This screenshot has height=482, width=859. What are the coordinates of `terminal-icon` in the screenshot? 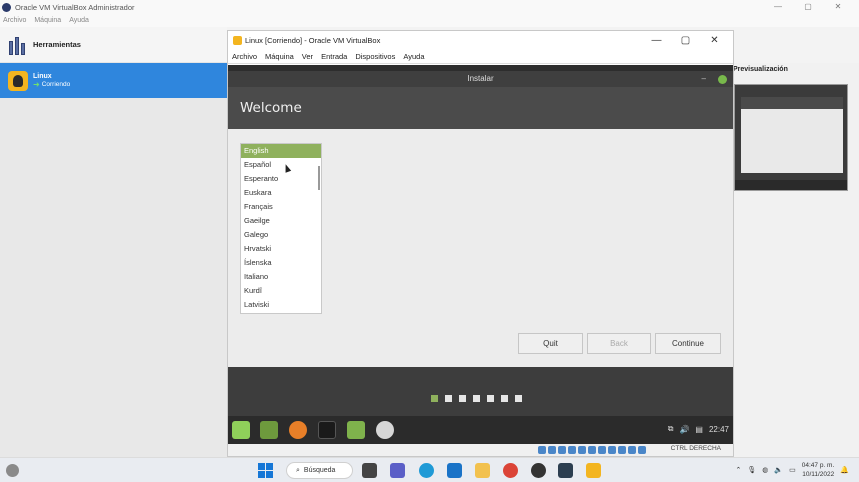 It's located at (327, 430).